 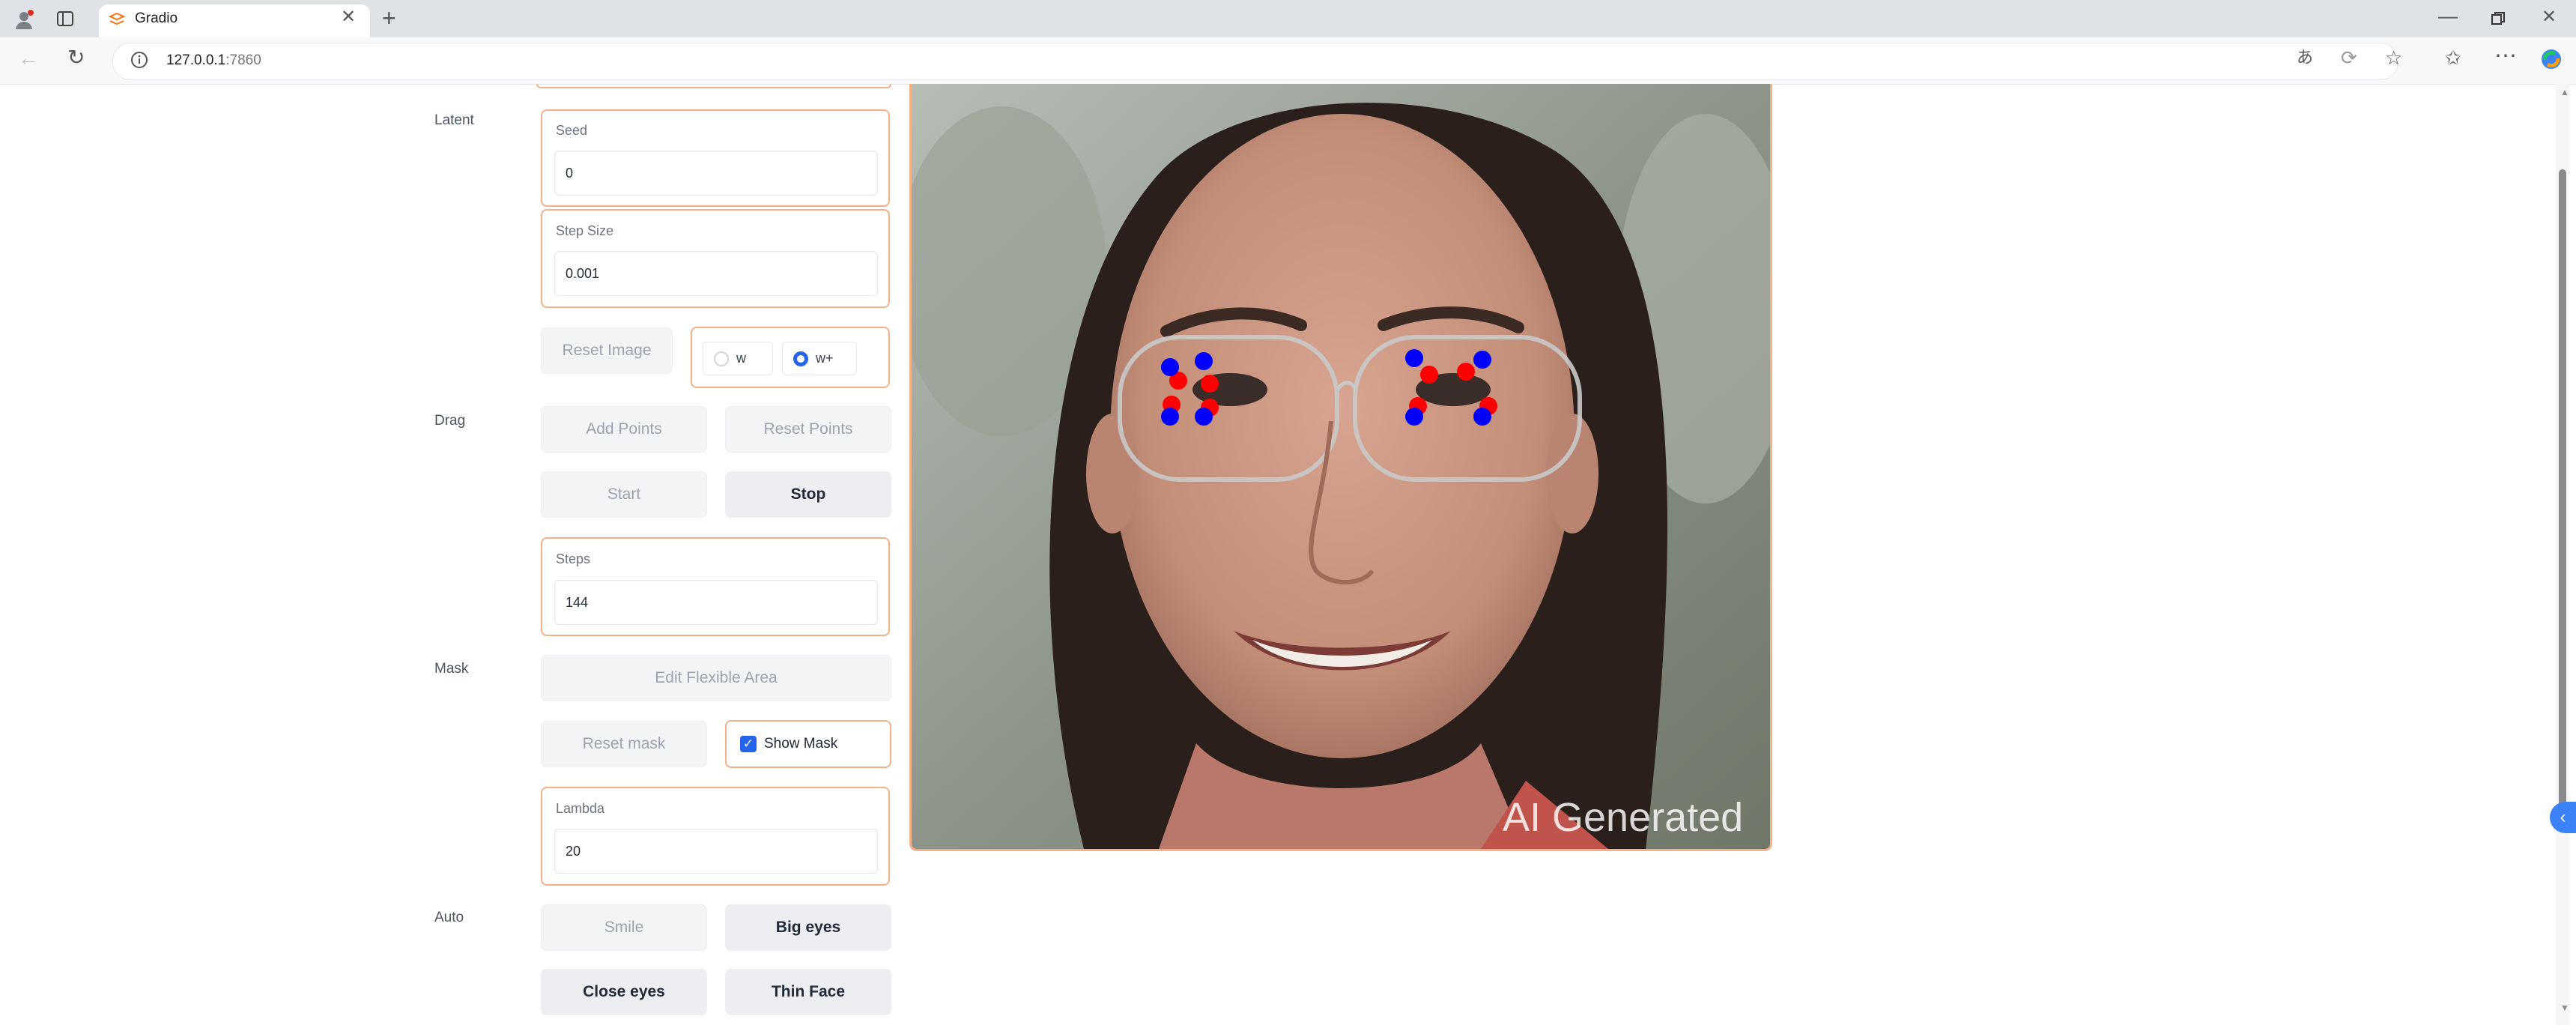 What do you see at coordinates (117, 21) in the screenshot?
I see `gradio-favicon-icon` at bounding box center [117, 21].